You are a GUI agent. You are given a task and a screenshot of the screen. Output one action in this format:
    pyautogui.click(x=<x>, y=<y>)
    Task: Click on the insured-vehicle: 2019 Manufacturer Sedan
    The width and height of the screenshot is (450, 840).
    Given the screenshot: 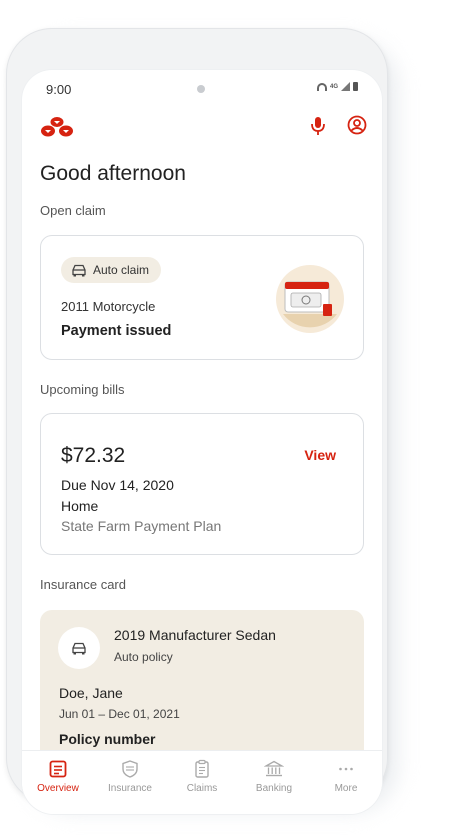 What is the action you would take?
    pyautogui.click(x=195, y=635)
    